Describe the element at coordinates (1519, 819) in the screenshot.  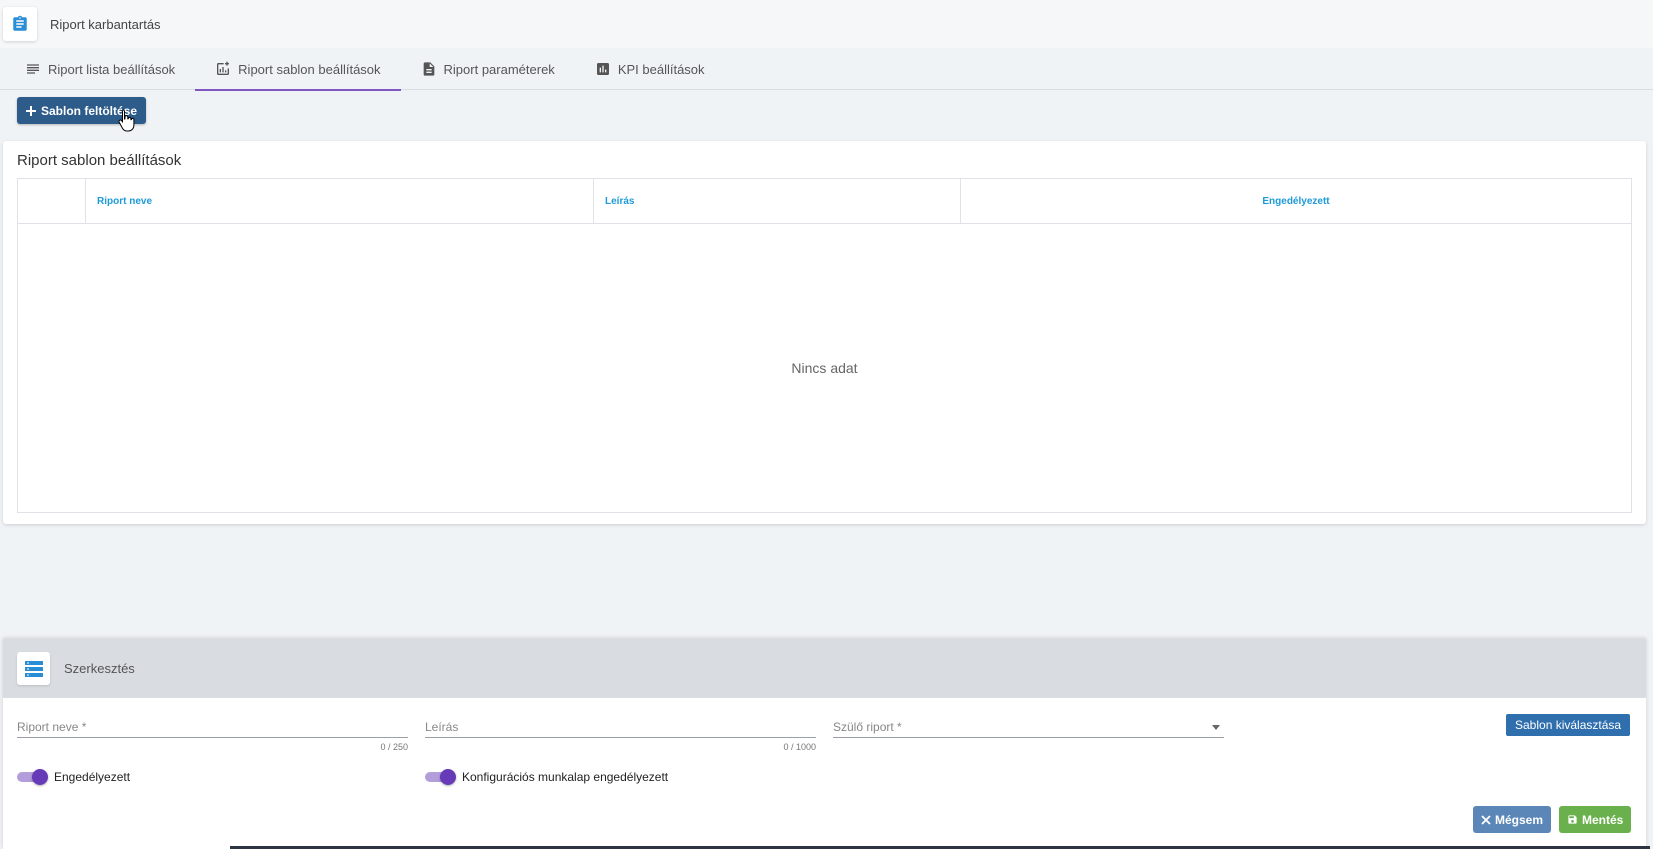
I see `cancel-label: Mégsem` at that location.